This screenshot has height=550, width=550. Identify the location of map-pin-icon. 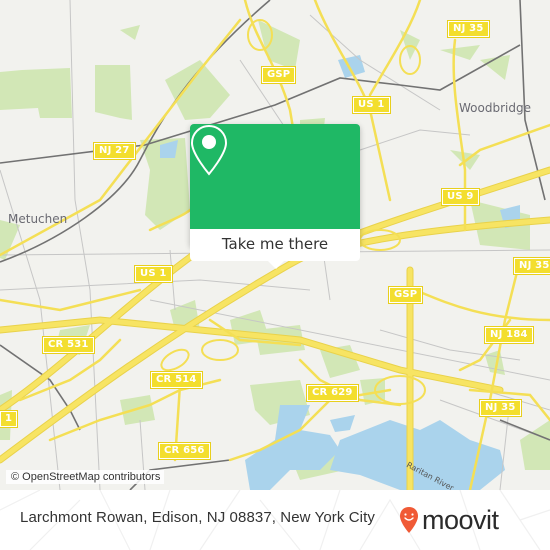
(209, 150).